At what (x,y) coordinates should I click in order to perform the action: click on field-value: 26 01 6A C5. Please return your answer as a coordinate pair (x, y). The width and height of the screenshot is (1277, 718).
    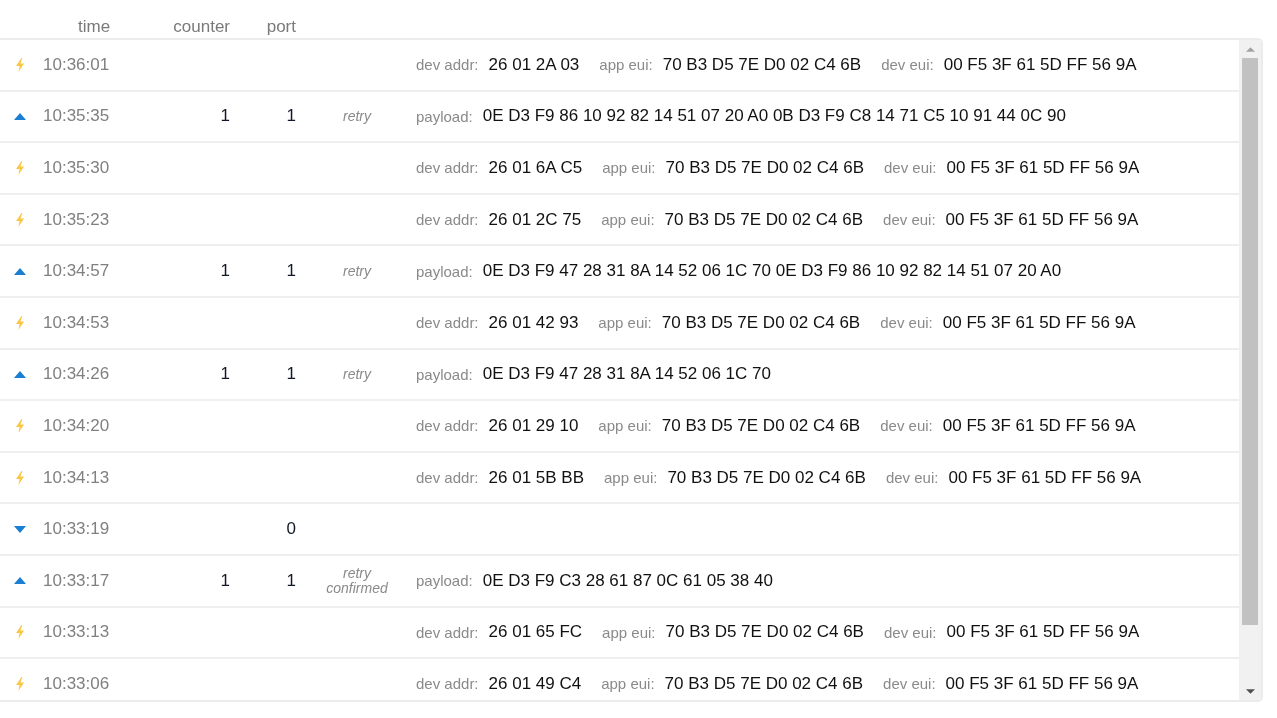
    Looking at the image, I should click on (535, 168).